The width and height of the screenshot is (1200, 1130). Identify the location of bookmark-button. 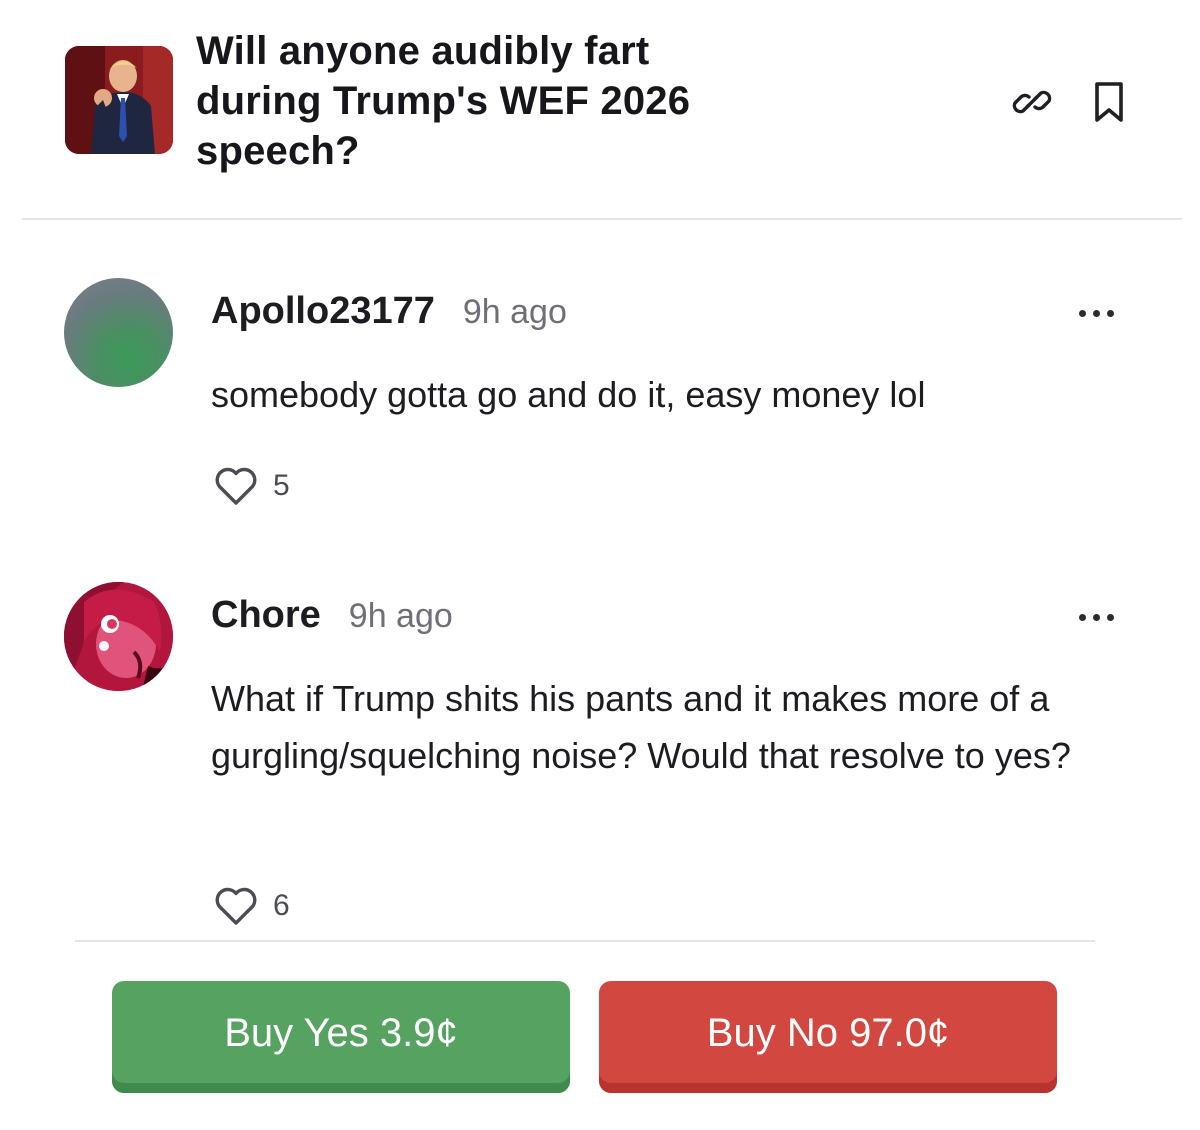
(1109, 102).